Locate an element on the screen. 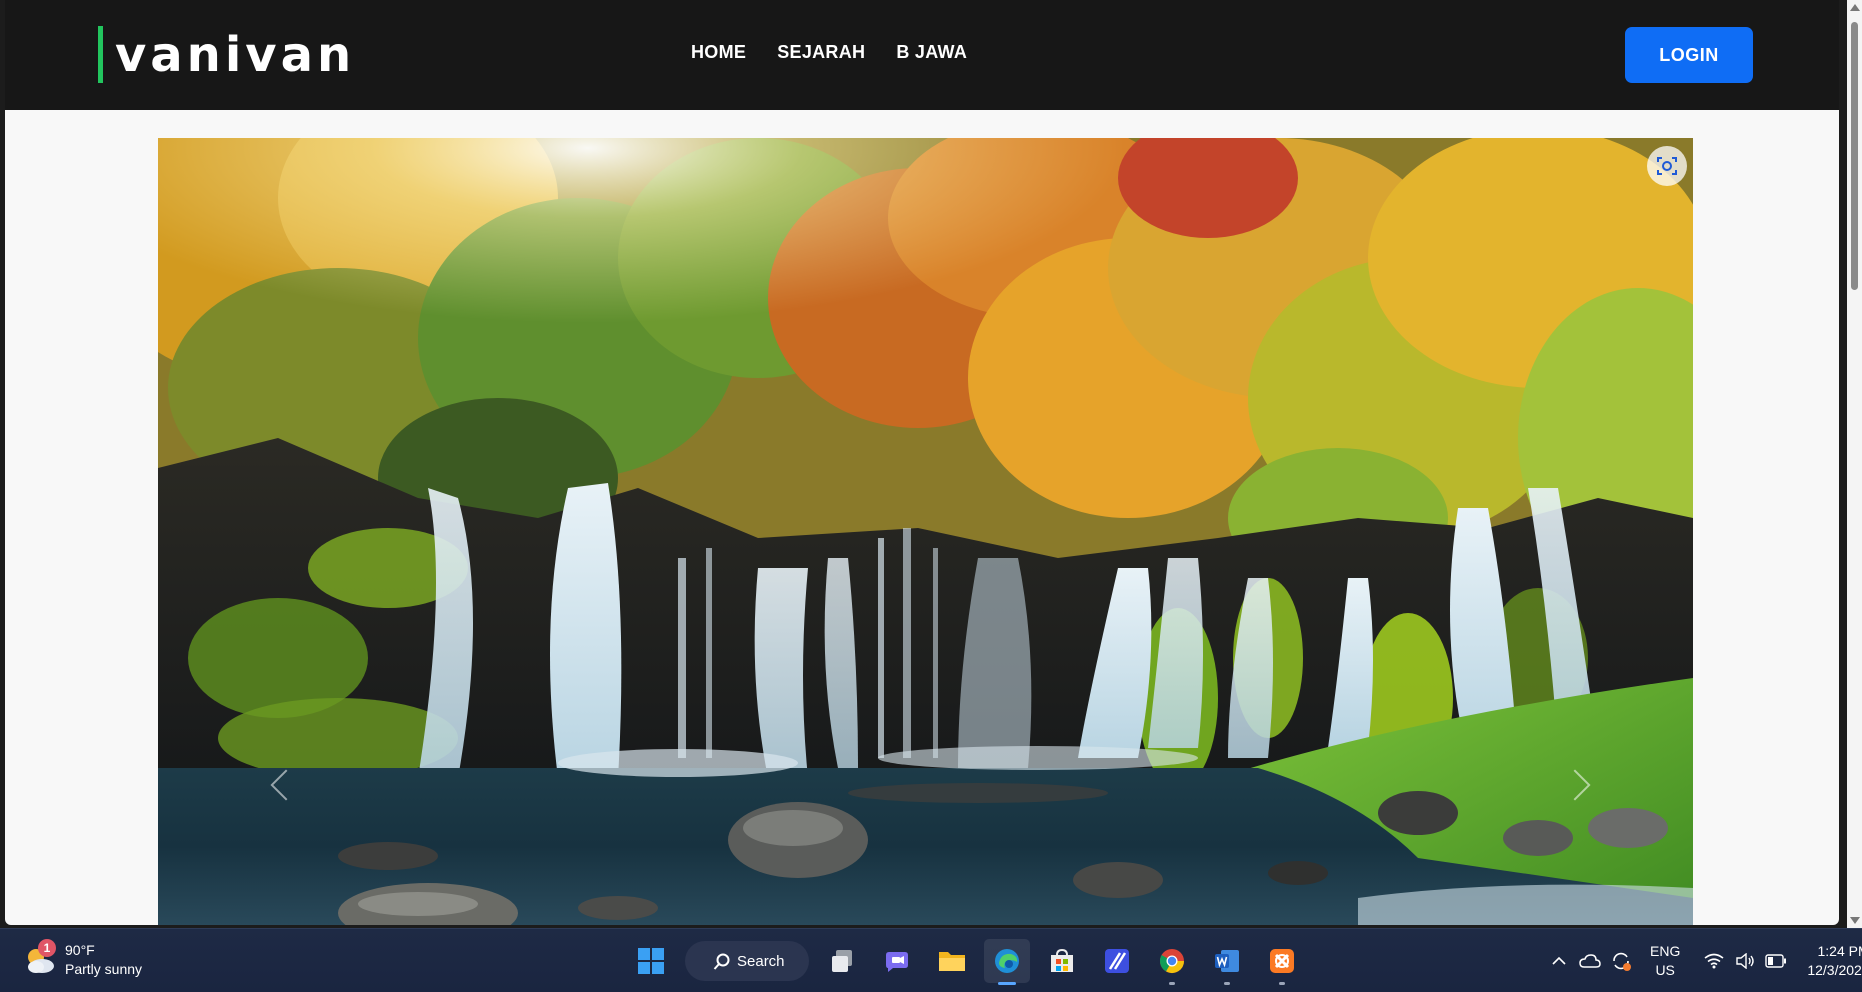 This screenshot has width=1862, height=992. sync-icon is located at coordinates (1622, 961).